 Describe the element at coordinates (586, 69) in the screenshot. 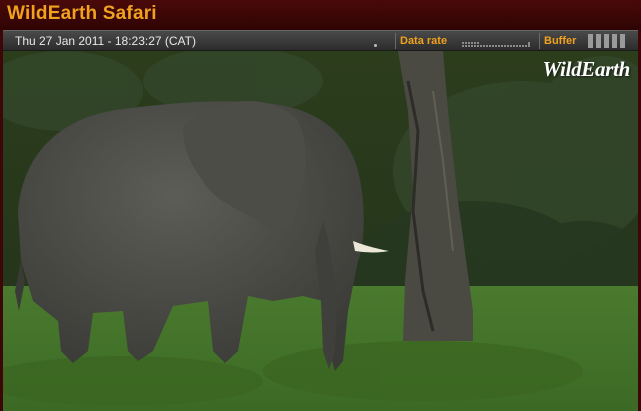

I see `wildearth-watermark-logo: WildEarth` at that location.